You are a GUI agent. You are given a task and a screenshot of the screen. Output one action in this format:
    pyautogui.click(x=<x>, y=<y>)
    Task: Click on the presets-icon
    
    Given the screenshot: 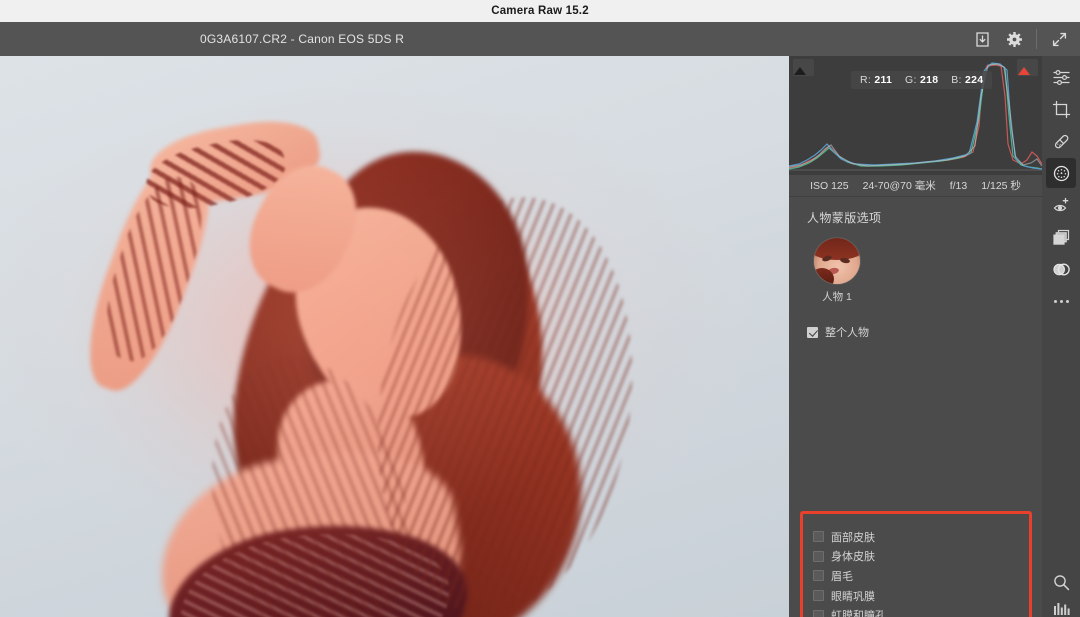 What is the action you would take?
    pyautogui.click(x=1061, y=237)
    